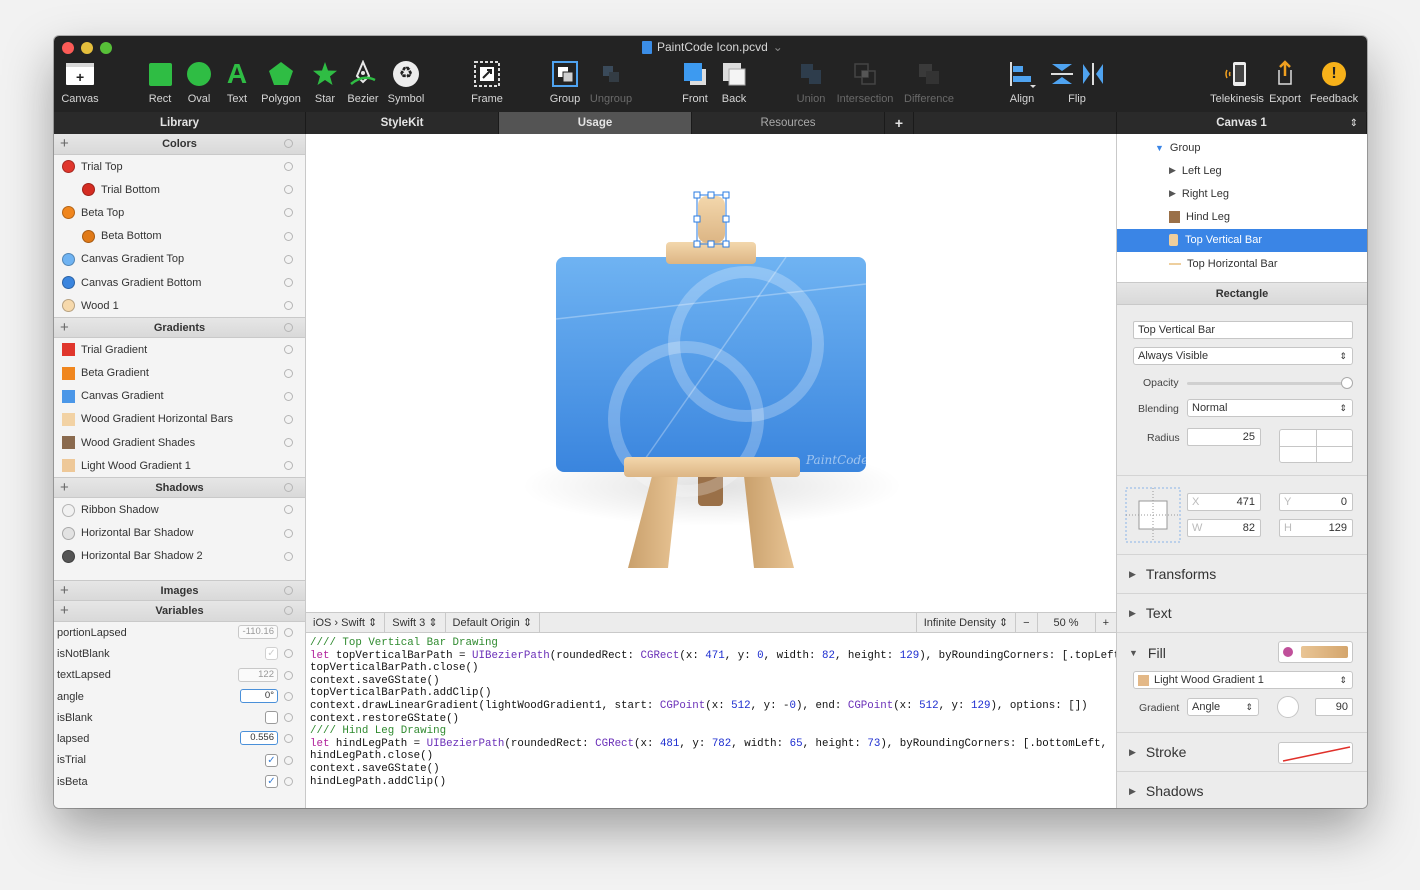 The image size is (1420, 890). I want to click on add-image-button: +, so click(64, 590).